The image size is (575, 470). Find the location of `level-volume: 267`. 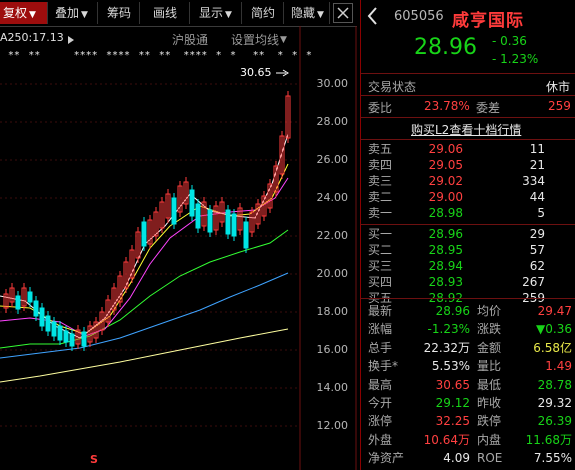

level-volume: 267 is located at coordinates (533, 281).